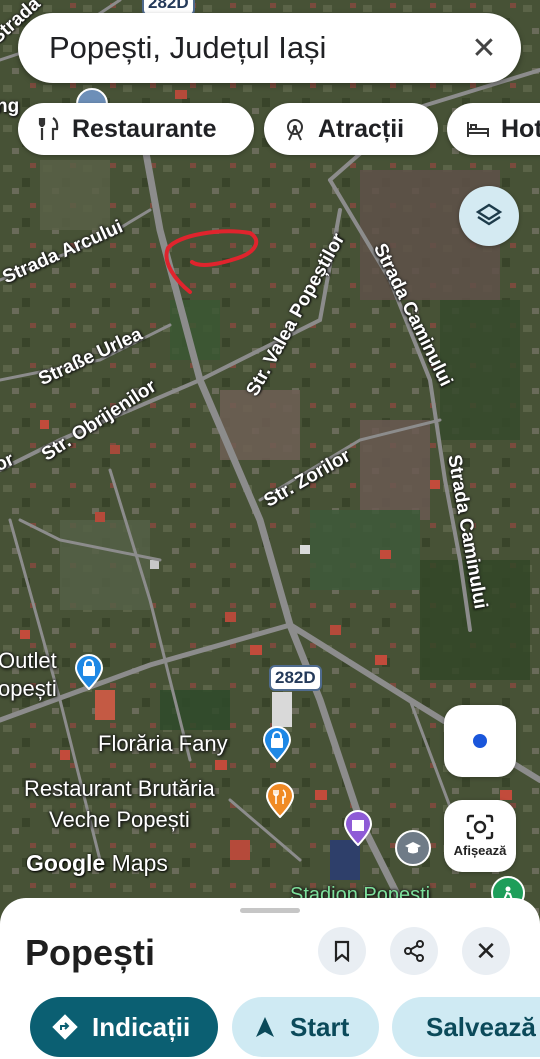 The image size is (540, 1059). Describe the element at coordinates (139, 863) in the screenshot. I see `maps-wordmark: Maps` at that location.